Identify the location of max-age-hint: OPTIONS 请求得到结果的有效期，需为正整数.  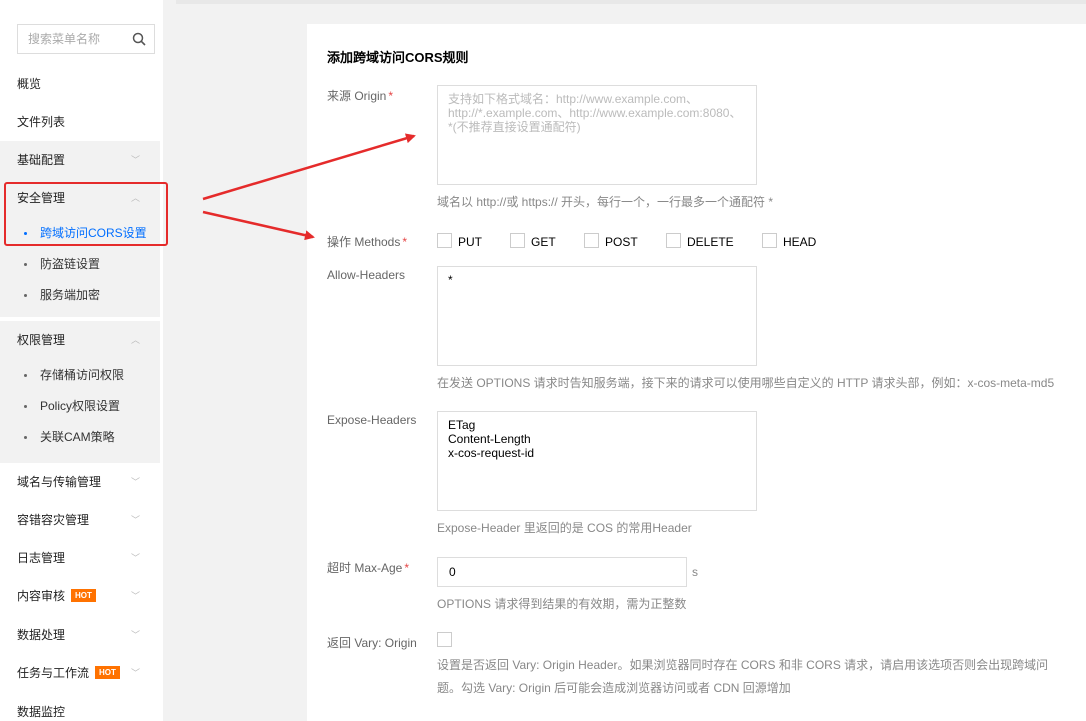
(562, 604).